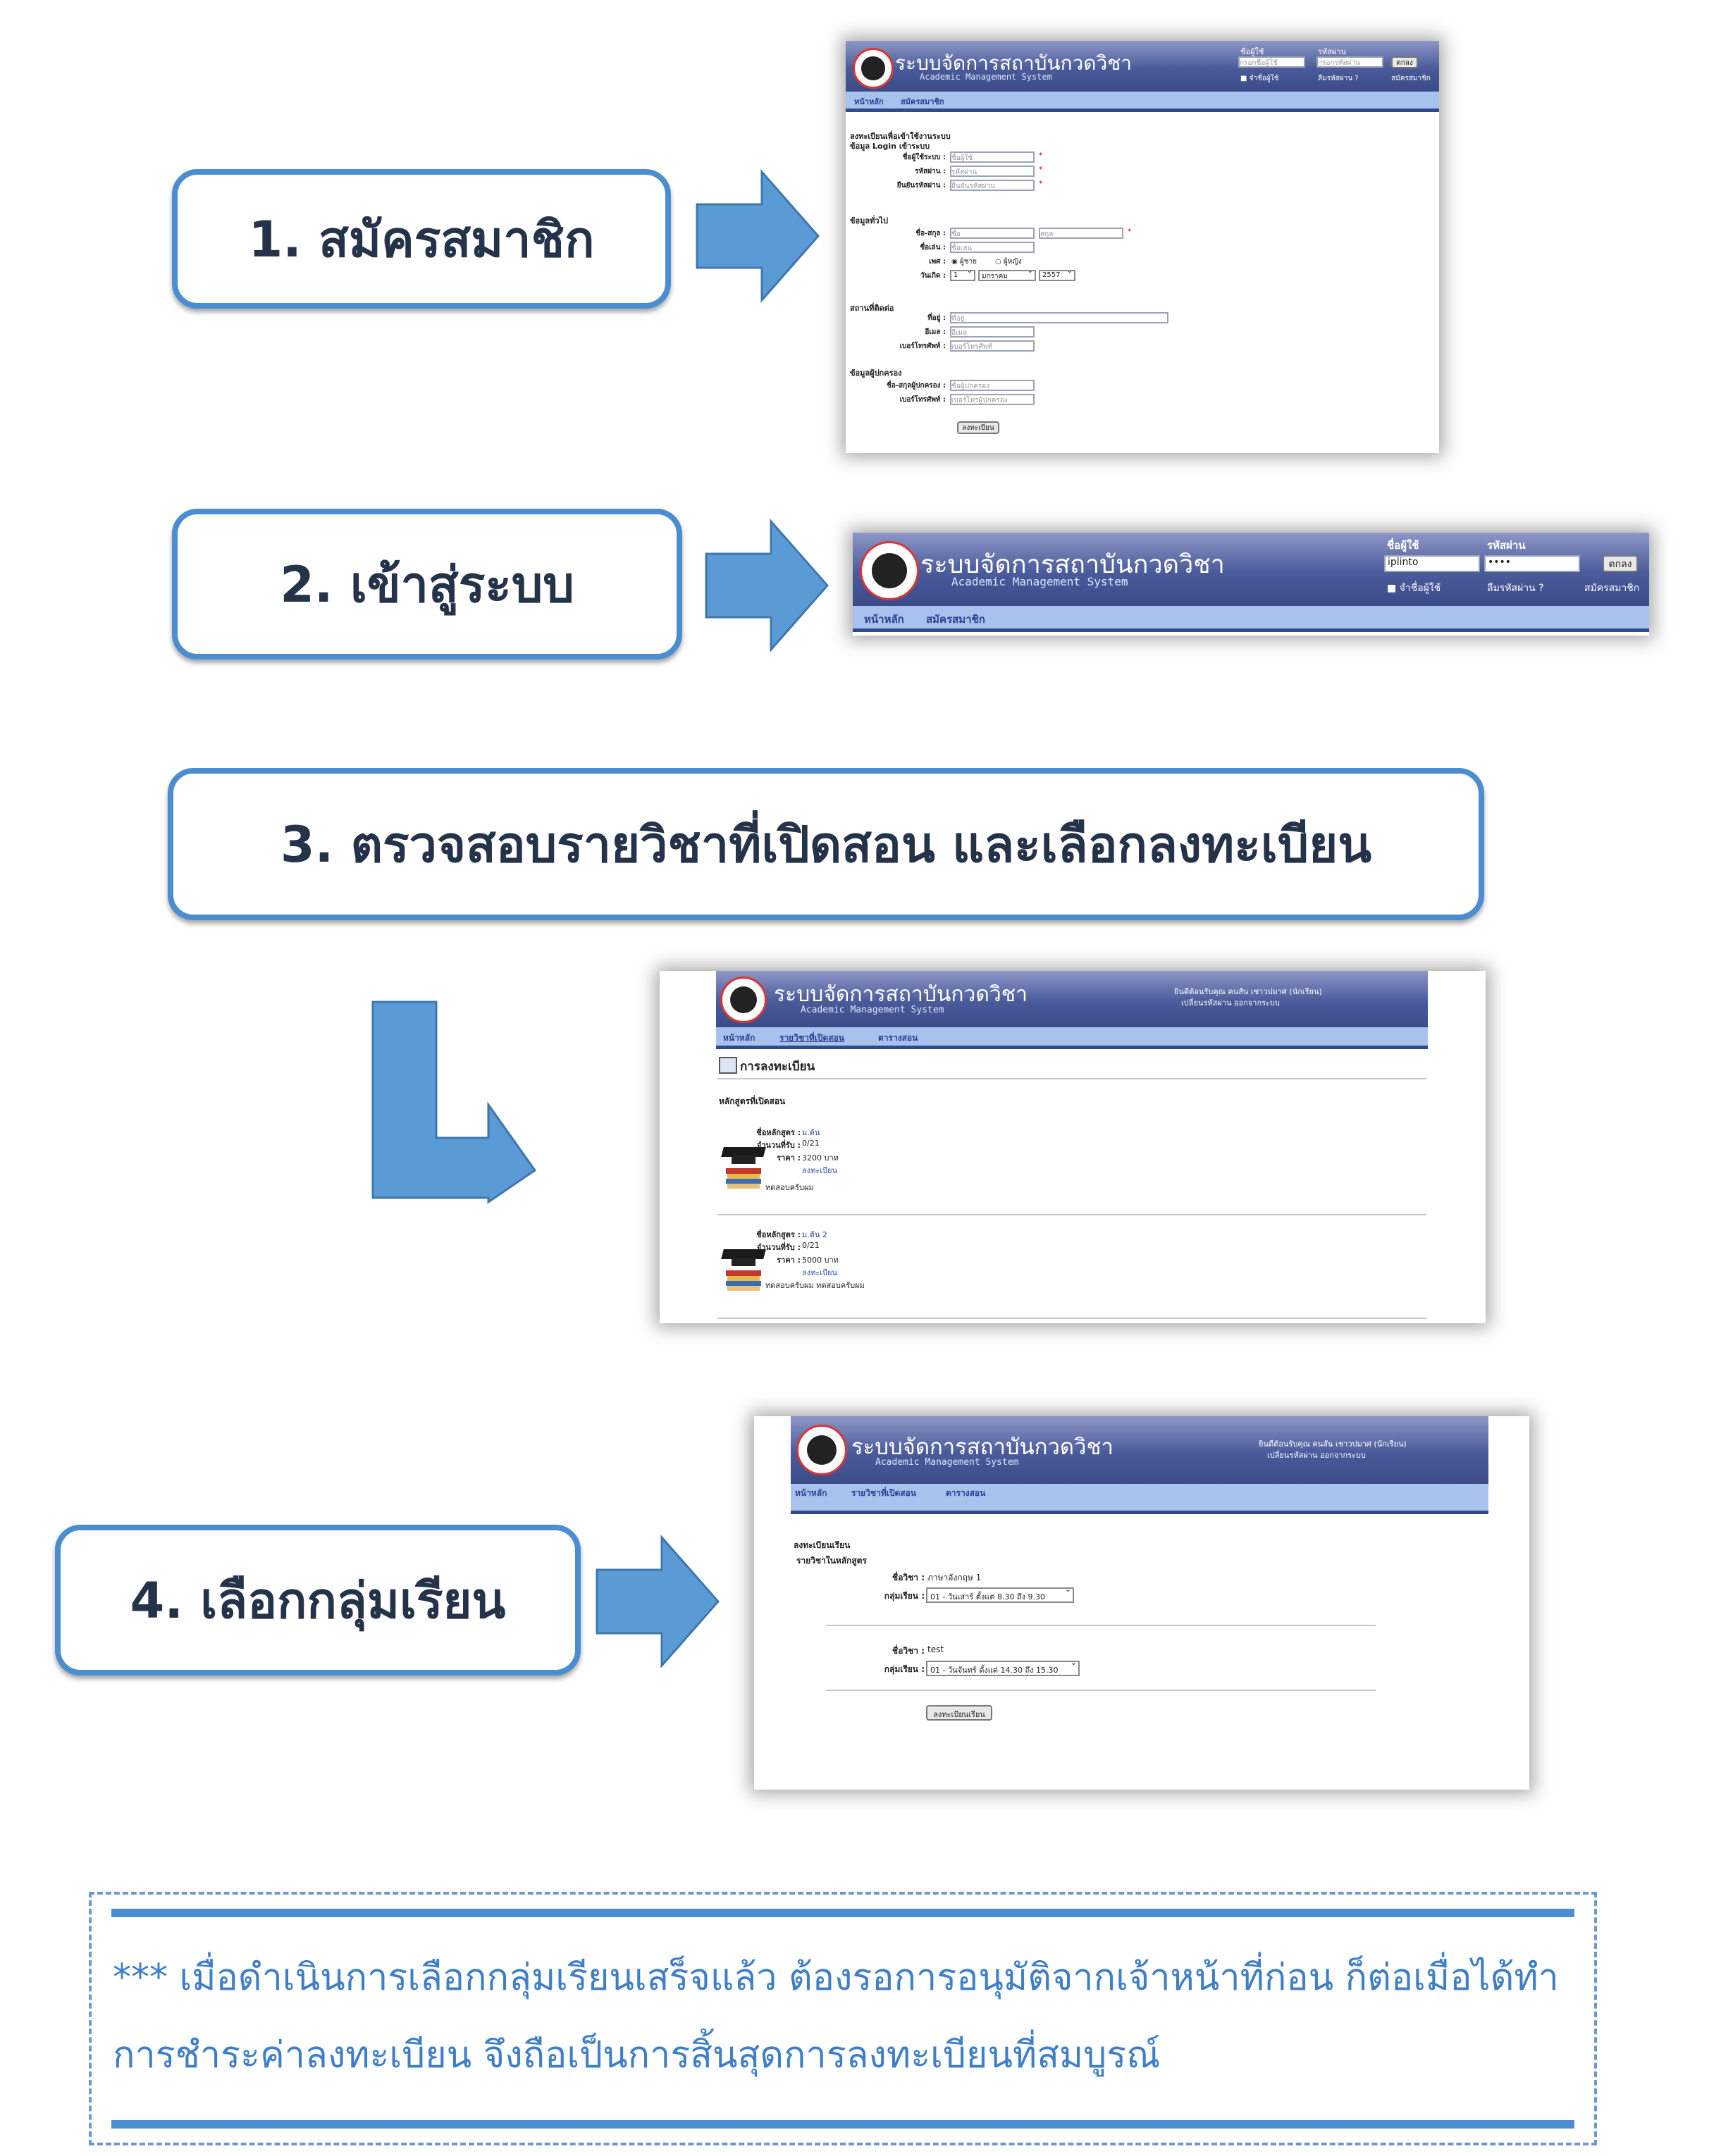 This screenshot has height=2156, width=1721. What do you see at coordinates (1532, 563) in the screenshot?
I see `password-input: ••••` at bounding box center [1532, 563].